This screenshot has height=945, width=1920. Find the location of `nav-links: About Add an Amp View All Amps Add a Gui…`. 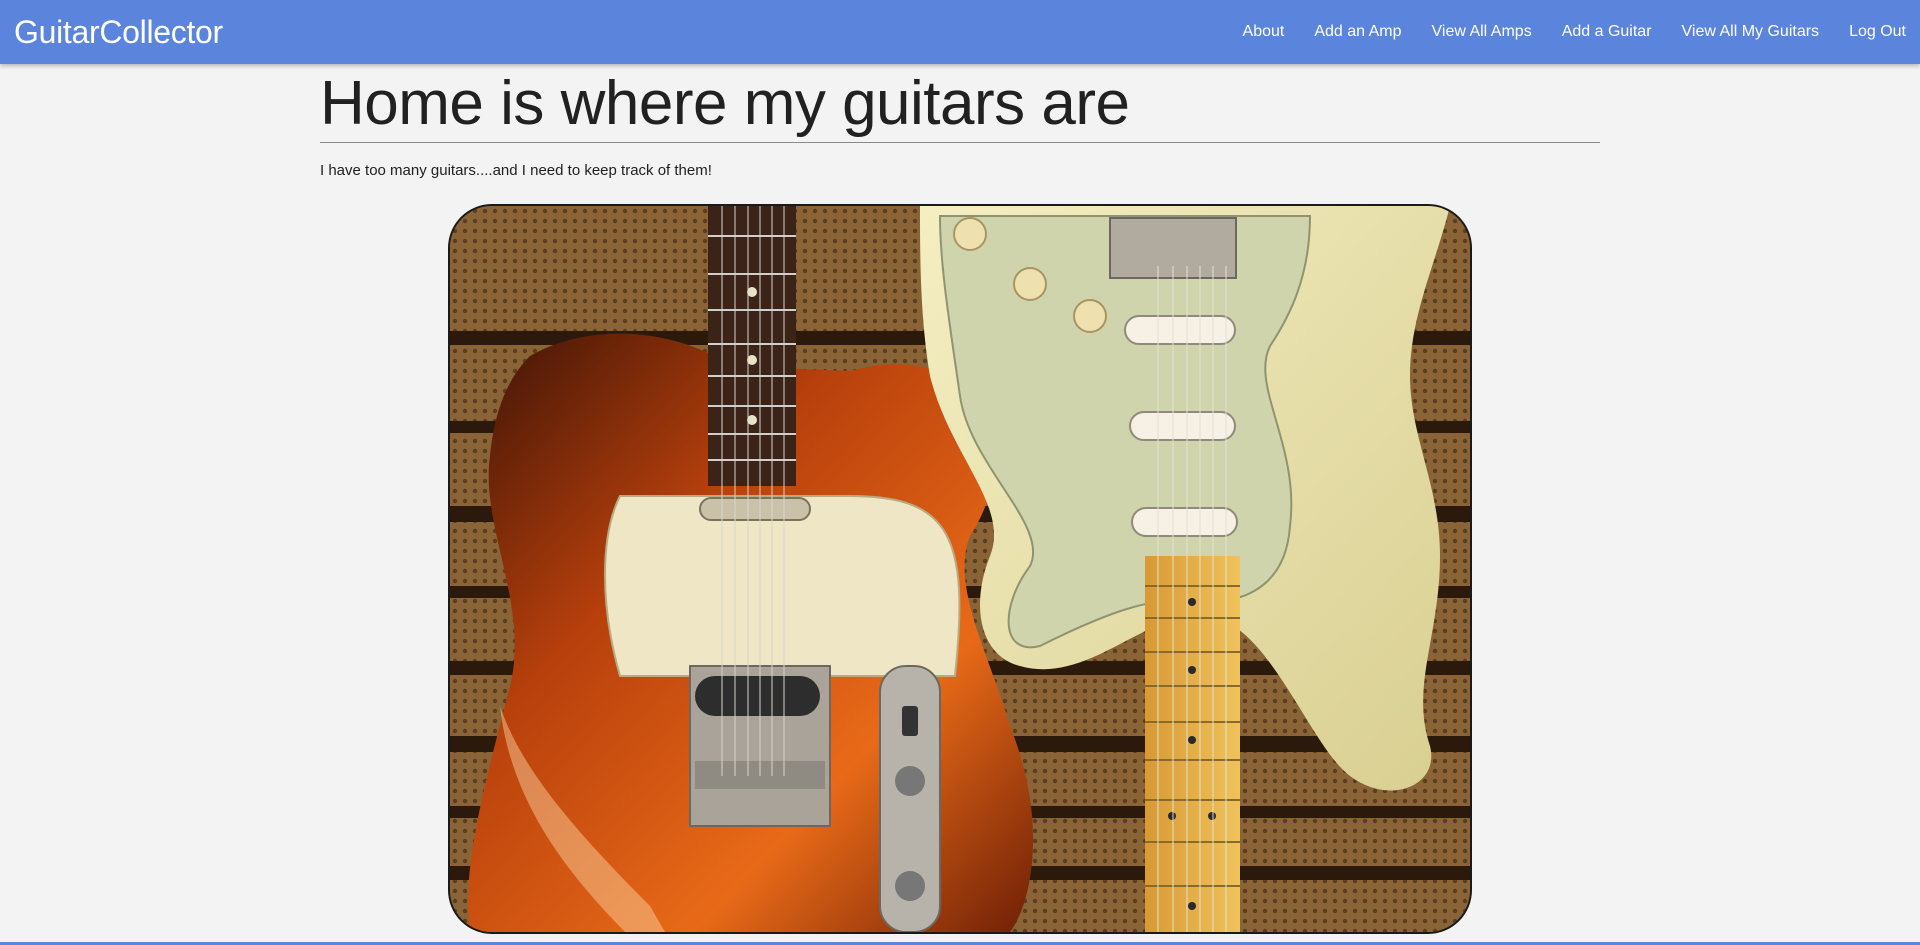

nav-links: About Add an Amp View All Amps Add a Gui… is located at coordinates (1574, 32).